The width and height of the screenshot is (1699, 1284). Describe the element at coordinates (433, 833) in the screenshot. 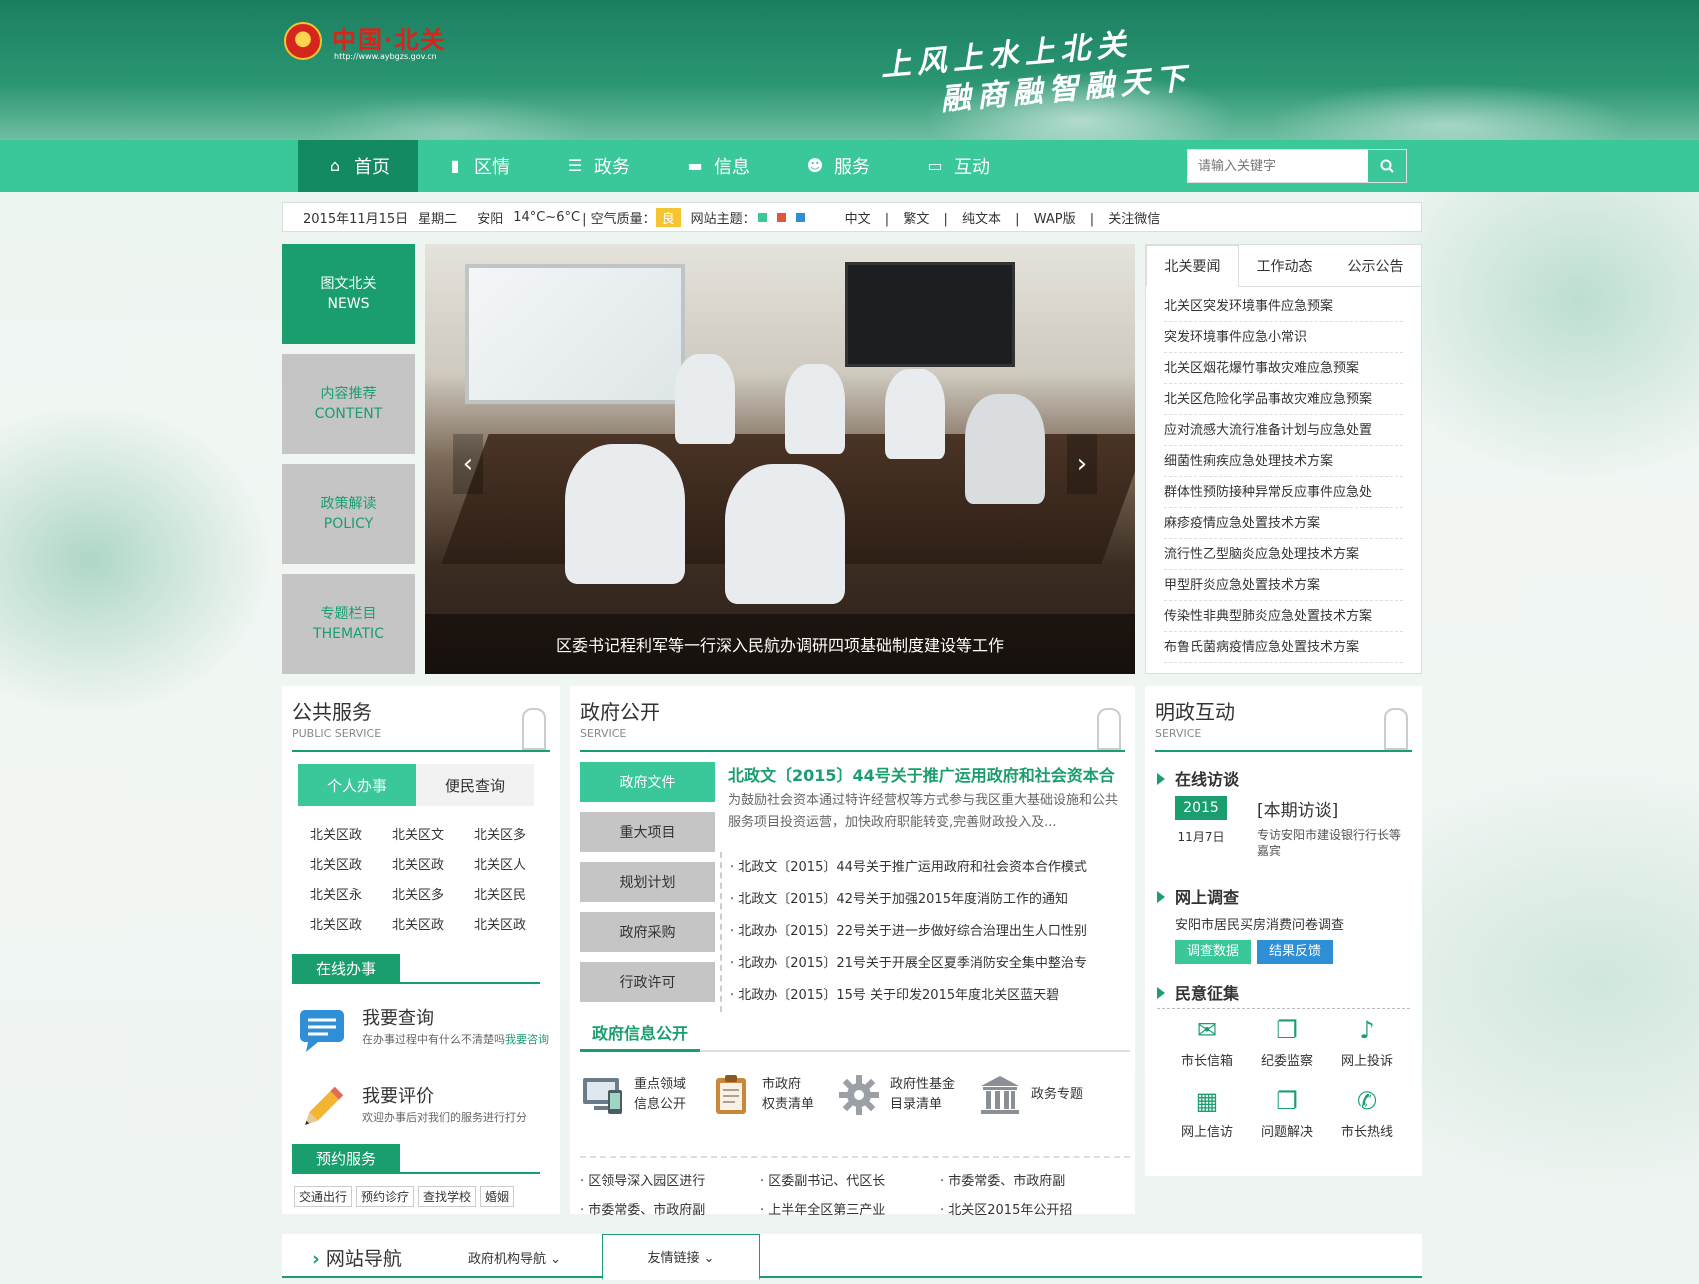

I see `service-link: 北关区文` at that location.